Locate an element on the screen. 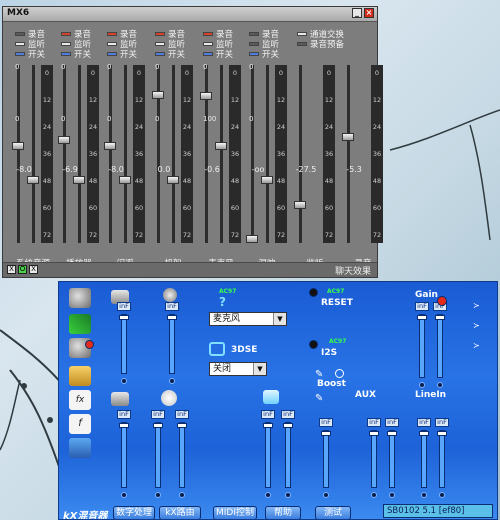  arrow-right-icon-2: ≻ is located at coordinates (479, 326).